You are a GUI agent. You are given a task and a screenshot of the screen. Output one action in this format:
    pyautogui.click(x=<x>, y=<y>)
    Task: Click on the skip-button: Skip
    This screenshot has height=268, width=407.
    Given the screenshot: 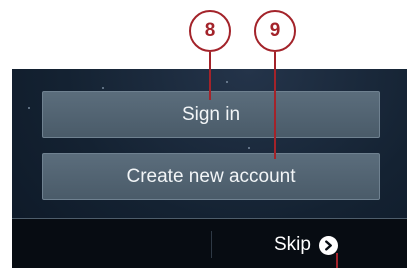 What is the action you would take?
    pyautogui.click(x=306, y=245)
    